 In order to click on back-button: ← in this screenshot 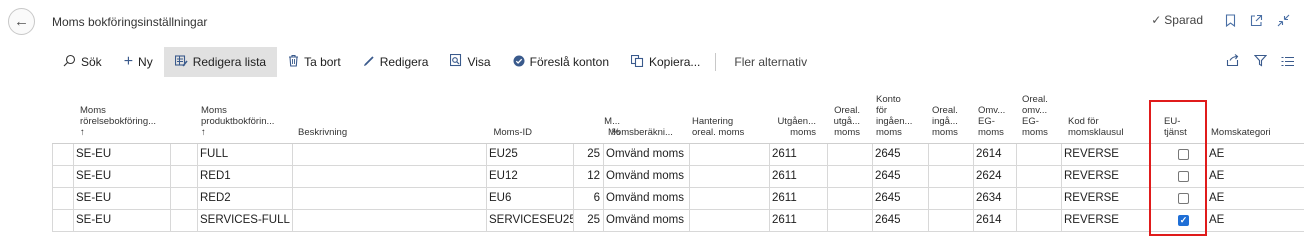, I will do `click(21, 21)`.